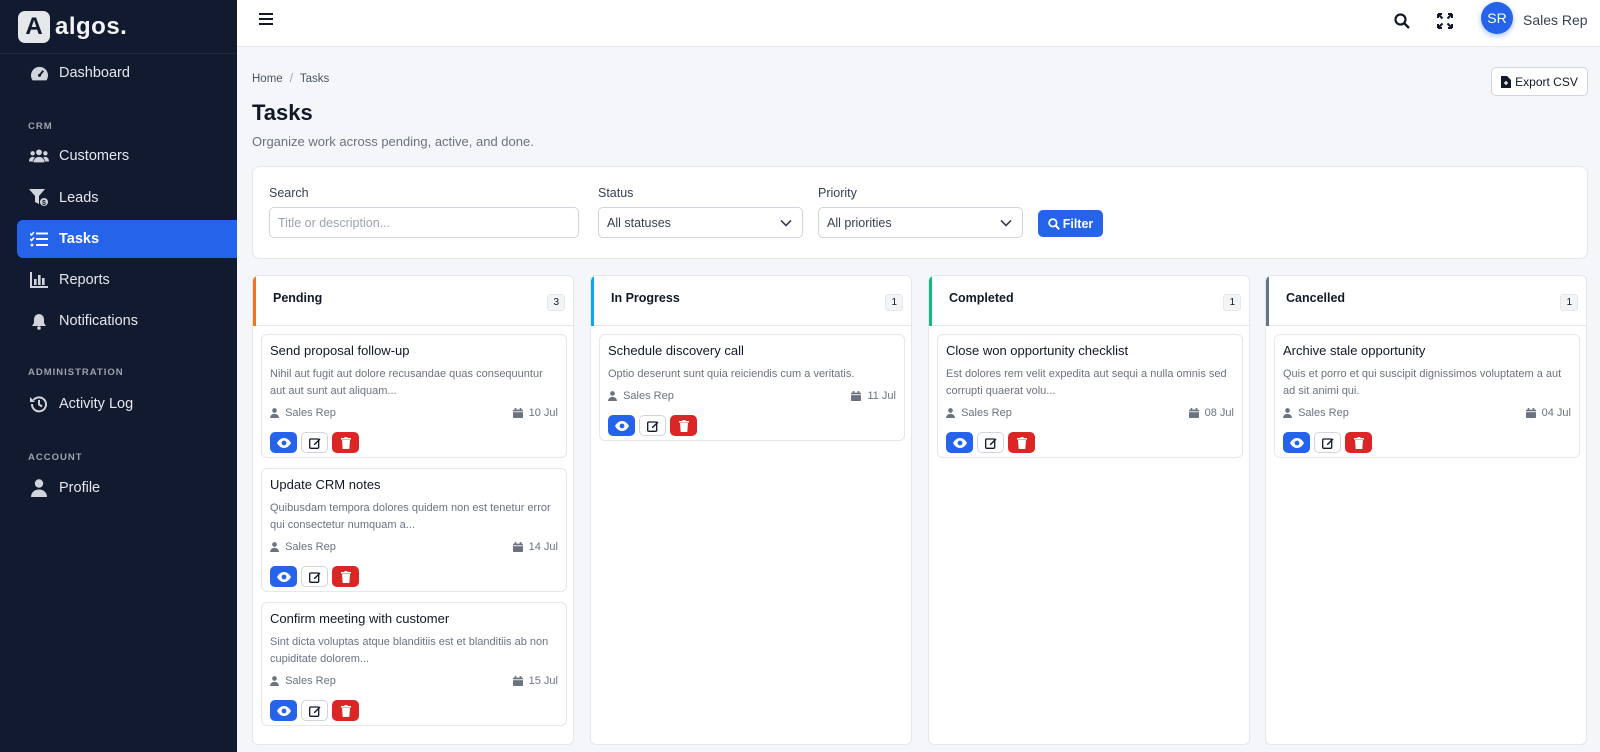 The width and height of the screenshot is (1600, 752). I want to click on sidebar-item-leads: $ Leads, so click(127, 198).